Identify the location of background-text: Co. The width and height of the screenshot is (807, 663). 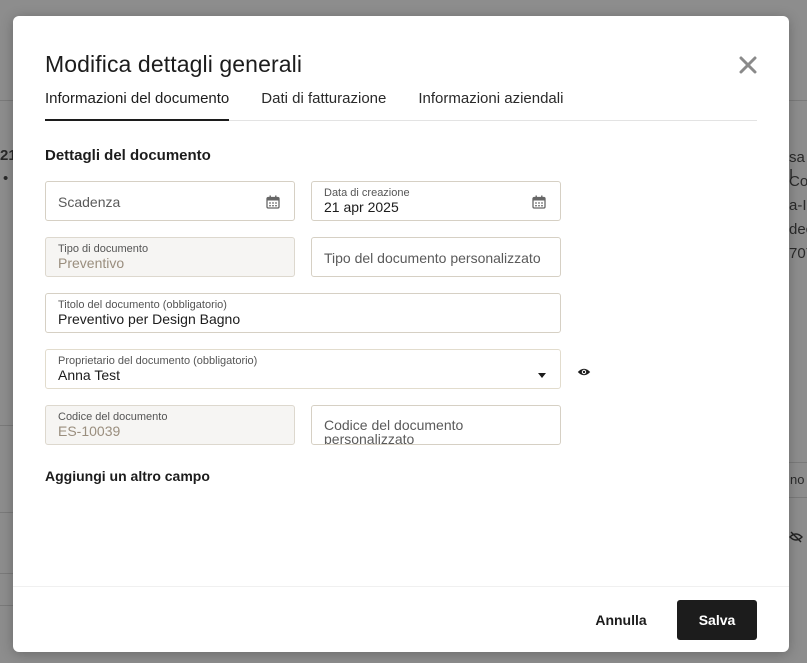
(798, 181).